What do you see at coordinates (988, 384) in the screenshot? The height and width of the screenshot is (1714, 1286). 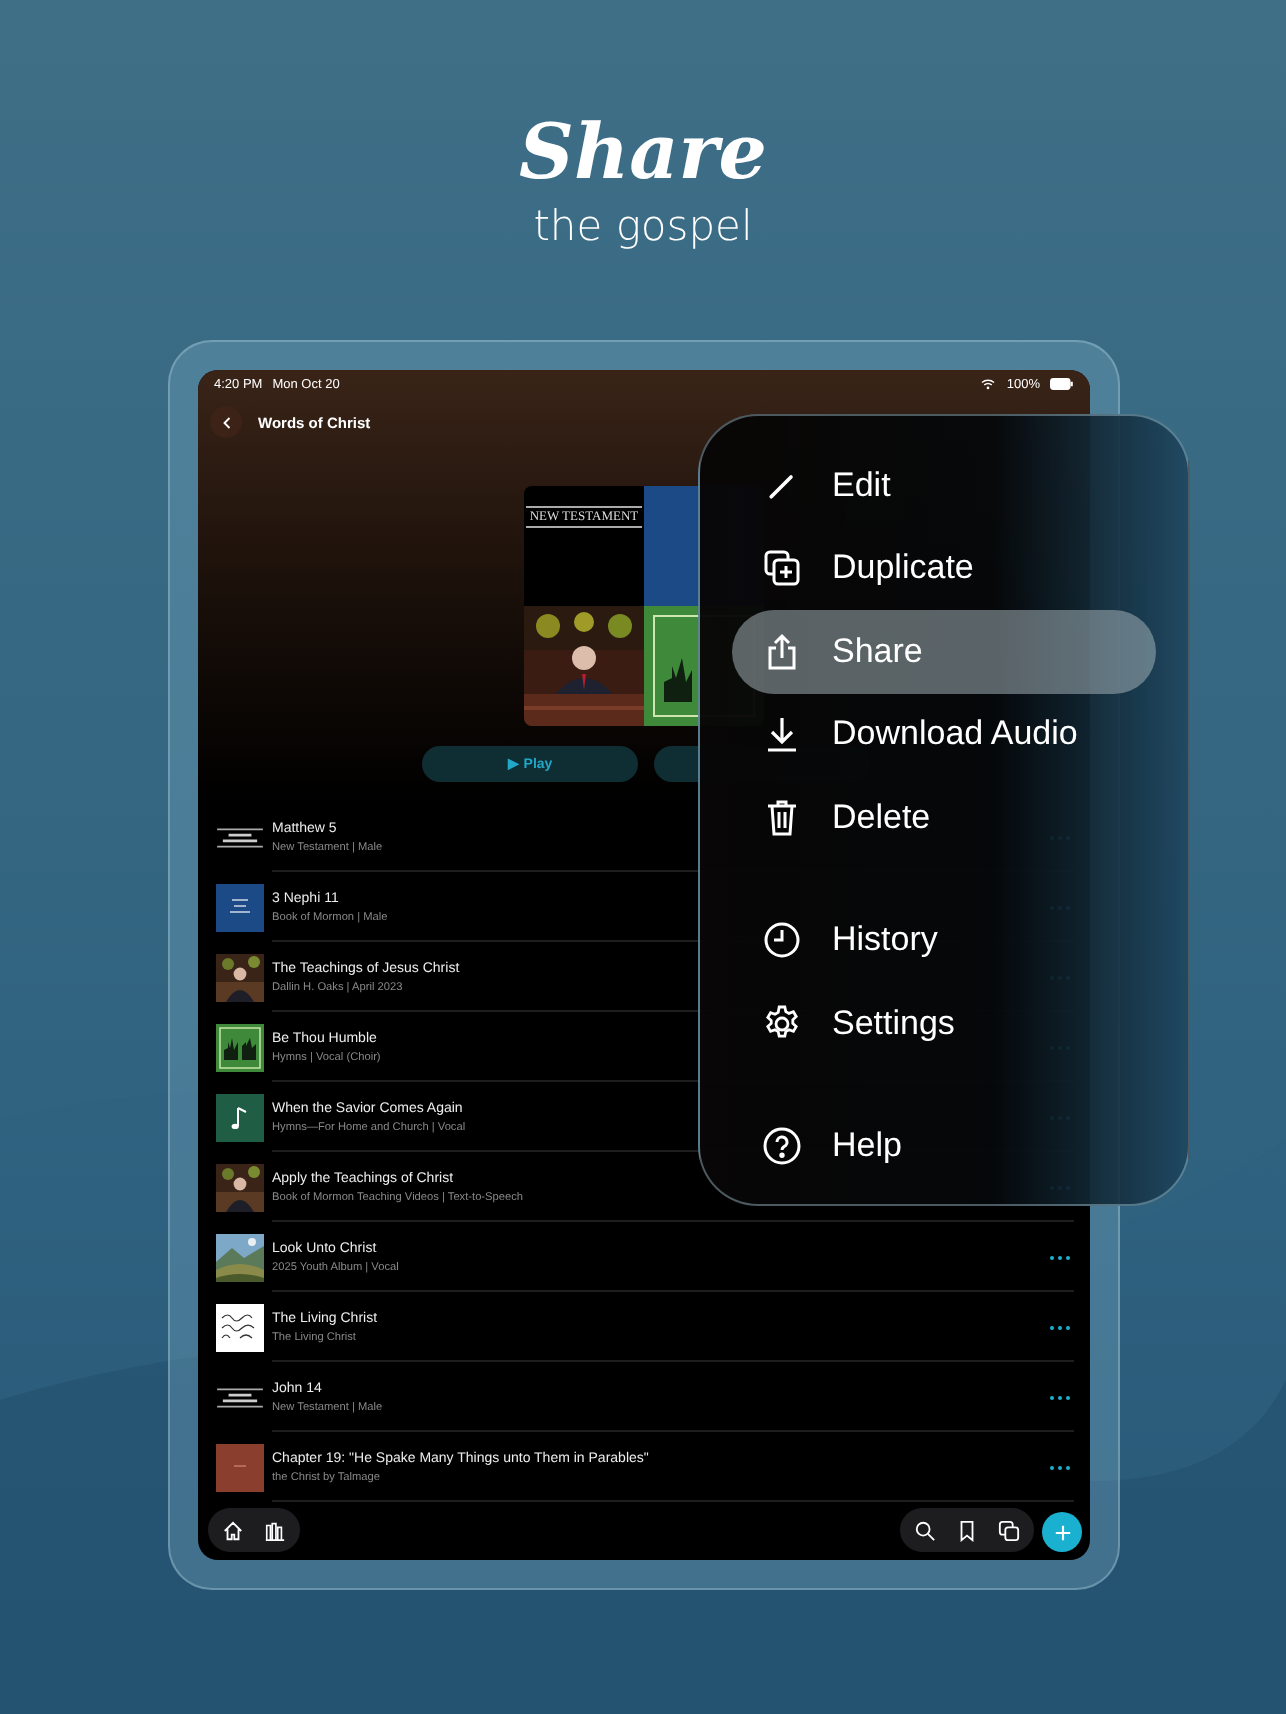 I see `wifi-icon` at bounding box center [988, 384].